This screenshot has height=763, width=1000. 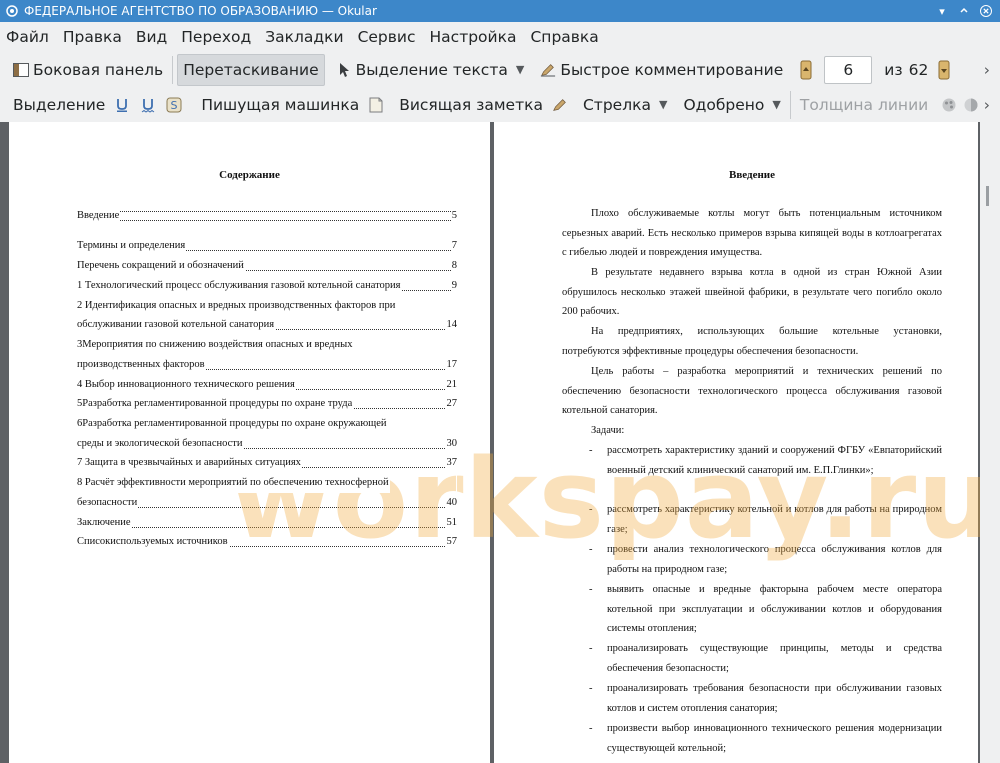 I want to click on freehand-pen-icon, so click(x=560, y=105).